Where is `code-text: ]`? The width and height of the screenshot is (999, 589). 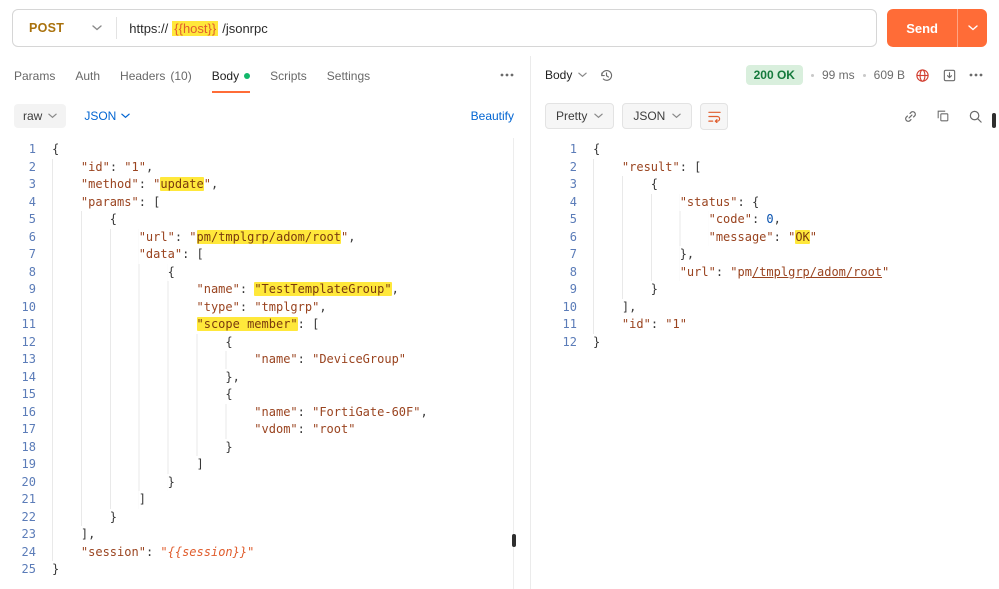
code-text: ] is located at coordinates (91, 500).